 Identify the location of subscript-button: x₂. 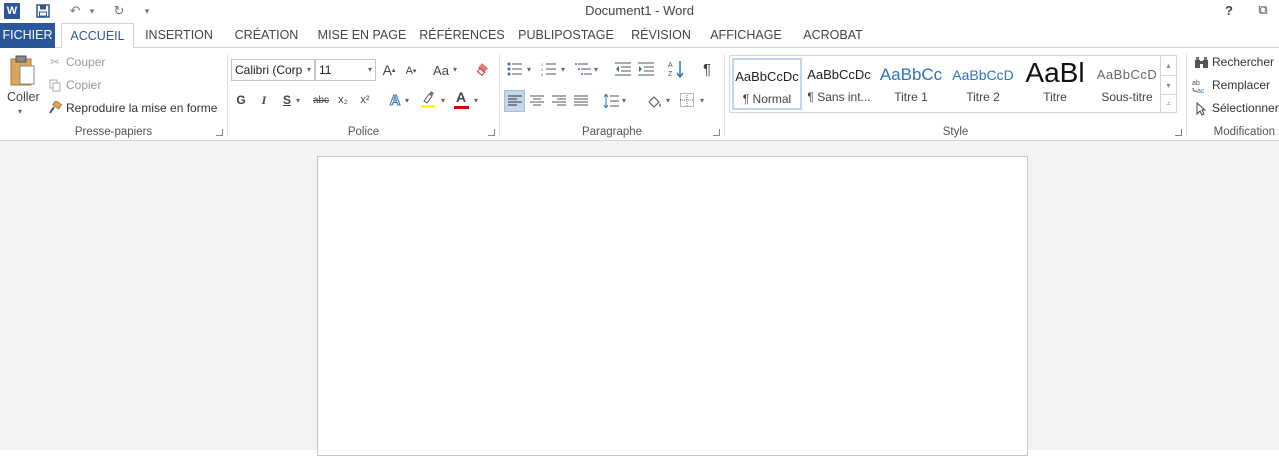
(343, 100).